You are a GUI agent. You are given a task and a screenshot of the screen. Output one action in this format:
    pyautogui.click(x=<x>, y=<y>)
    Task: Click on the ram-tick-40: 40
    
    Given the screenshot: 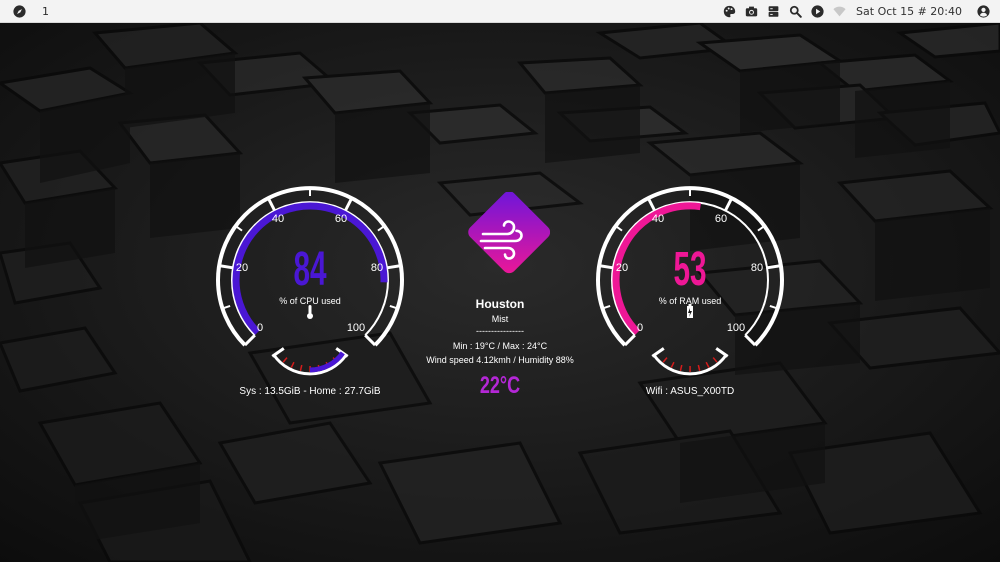 What is the action you would take?
    pyautogui.click(x=658, y=219)
    